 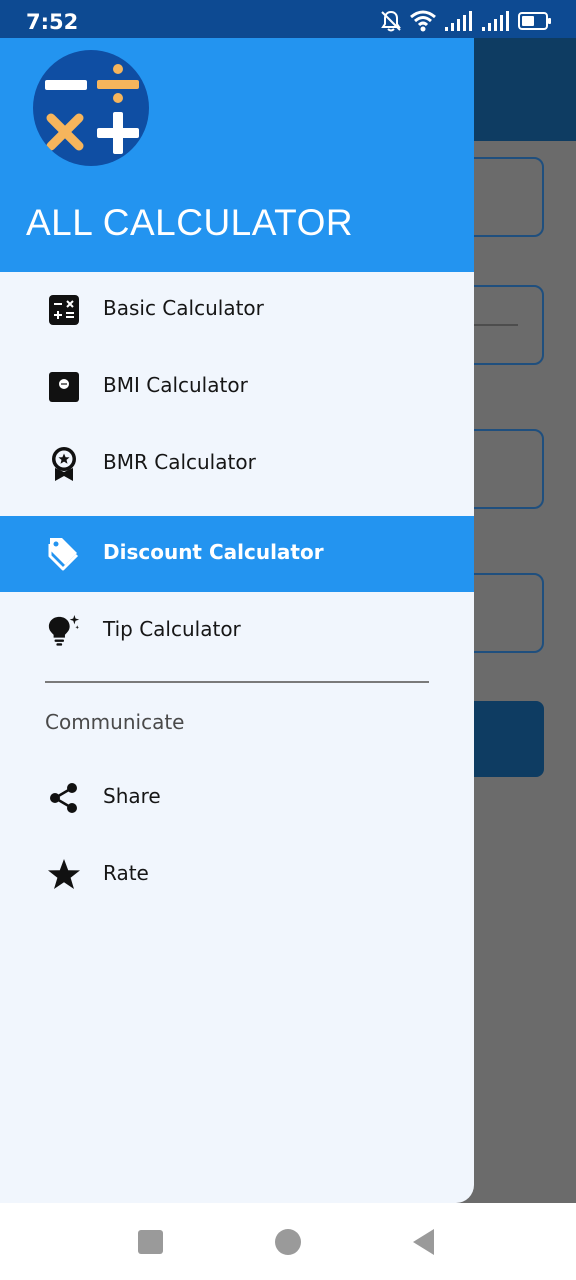 What do you see at coordinates (64, 875) in the screenshot?
I see `star-icon` at bounding box center [64, 875].